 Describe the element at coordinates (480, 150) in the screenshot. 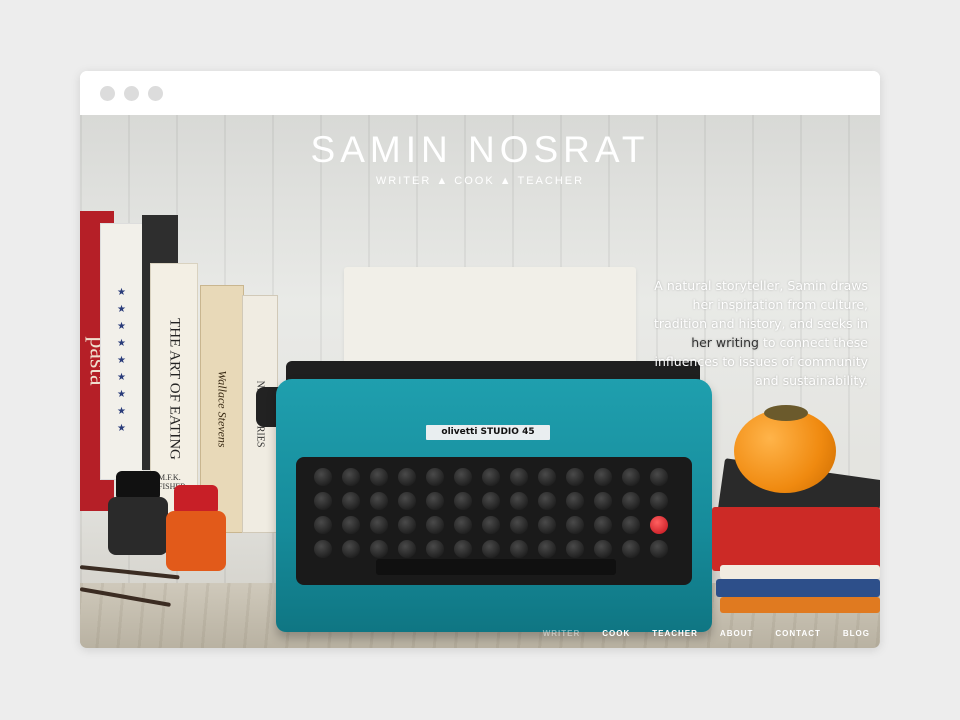

I see `site-title: SAMIN NOSRAT` at that location.